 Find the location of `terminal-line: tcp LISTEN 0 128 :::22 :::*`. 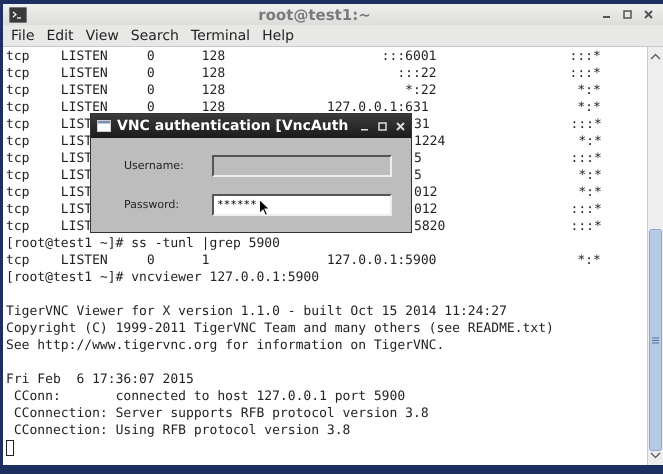

terminal-line: tcp LISTEN 0 128 :::22 :::* is located at coordinates (304, 73).